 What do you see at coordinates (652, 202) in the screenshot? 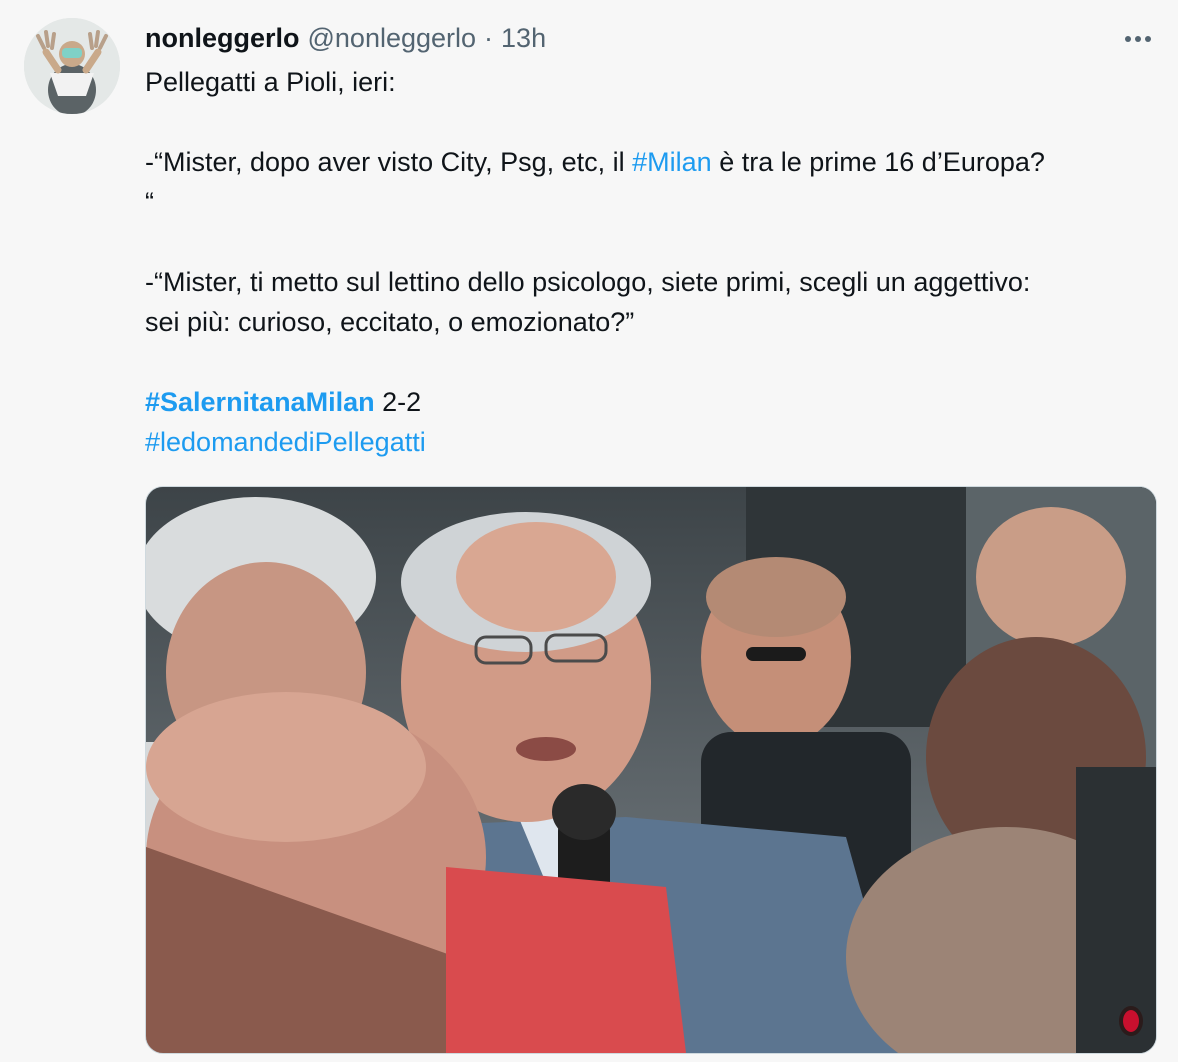
I see `text-line: “` at bounding box center [652, 202].